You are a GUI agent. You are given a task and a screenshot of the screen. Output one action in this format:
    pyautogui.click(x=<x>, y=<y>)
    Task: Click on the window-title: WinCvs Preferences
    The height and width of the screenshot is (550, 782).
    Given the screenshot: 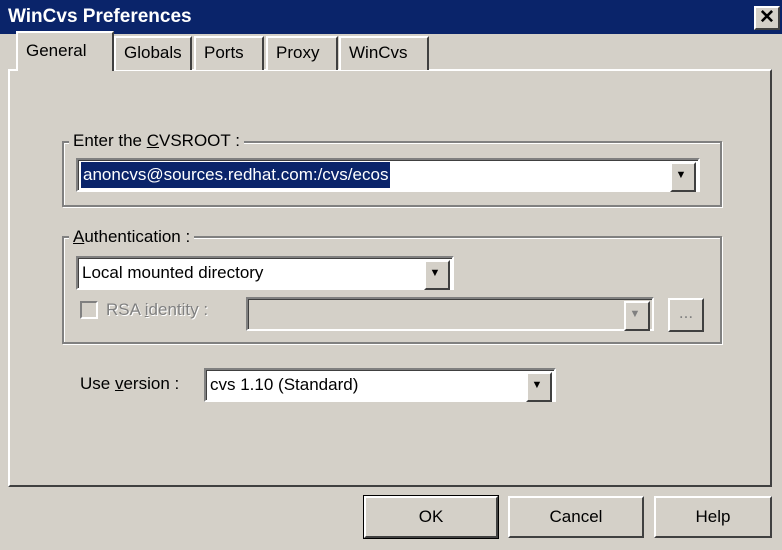 What is the action you would take?
    pyautogui.click(x=100, y=16)
    